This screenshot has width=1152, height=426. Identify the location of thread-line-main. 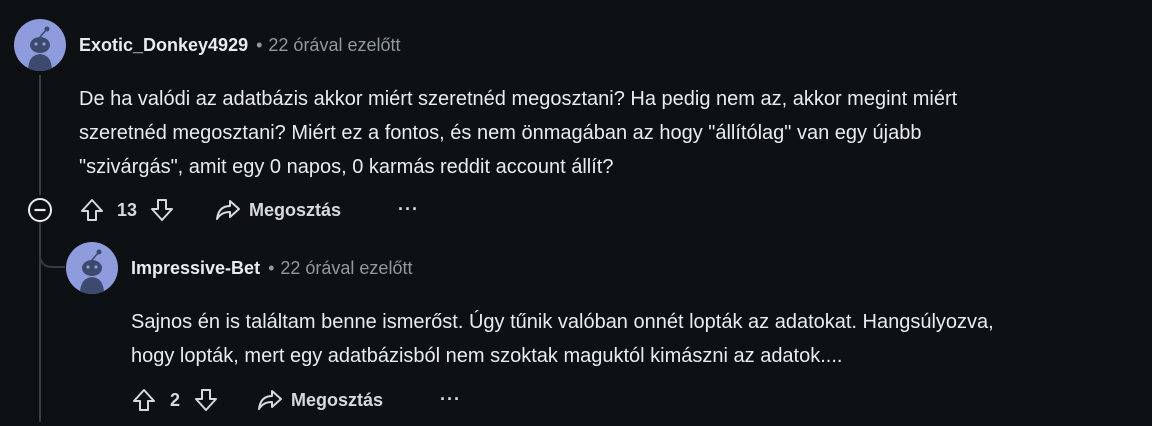
(40, 135).